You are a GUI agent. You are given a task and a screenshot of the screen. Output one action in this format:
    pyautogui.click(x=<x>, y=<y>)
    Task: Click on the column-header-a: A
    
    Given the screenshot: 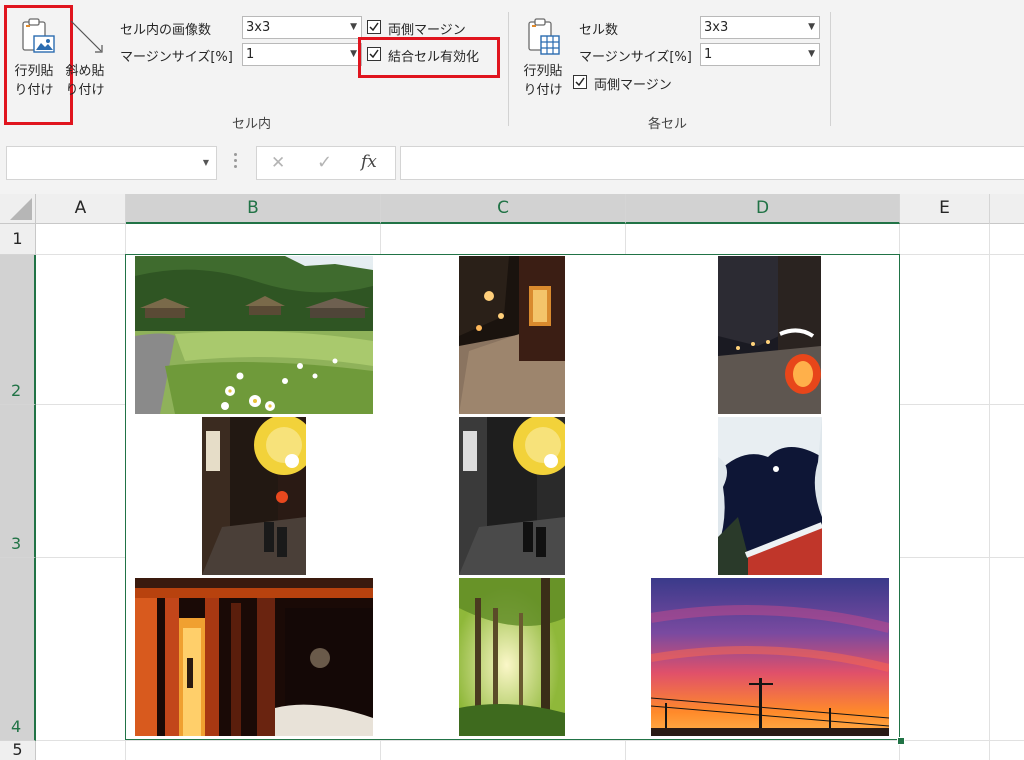 What is the action you would take?
    pyautogui.click(x=81, y=209)
    